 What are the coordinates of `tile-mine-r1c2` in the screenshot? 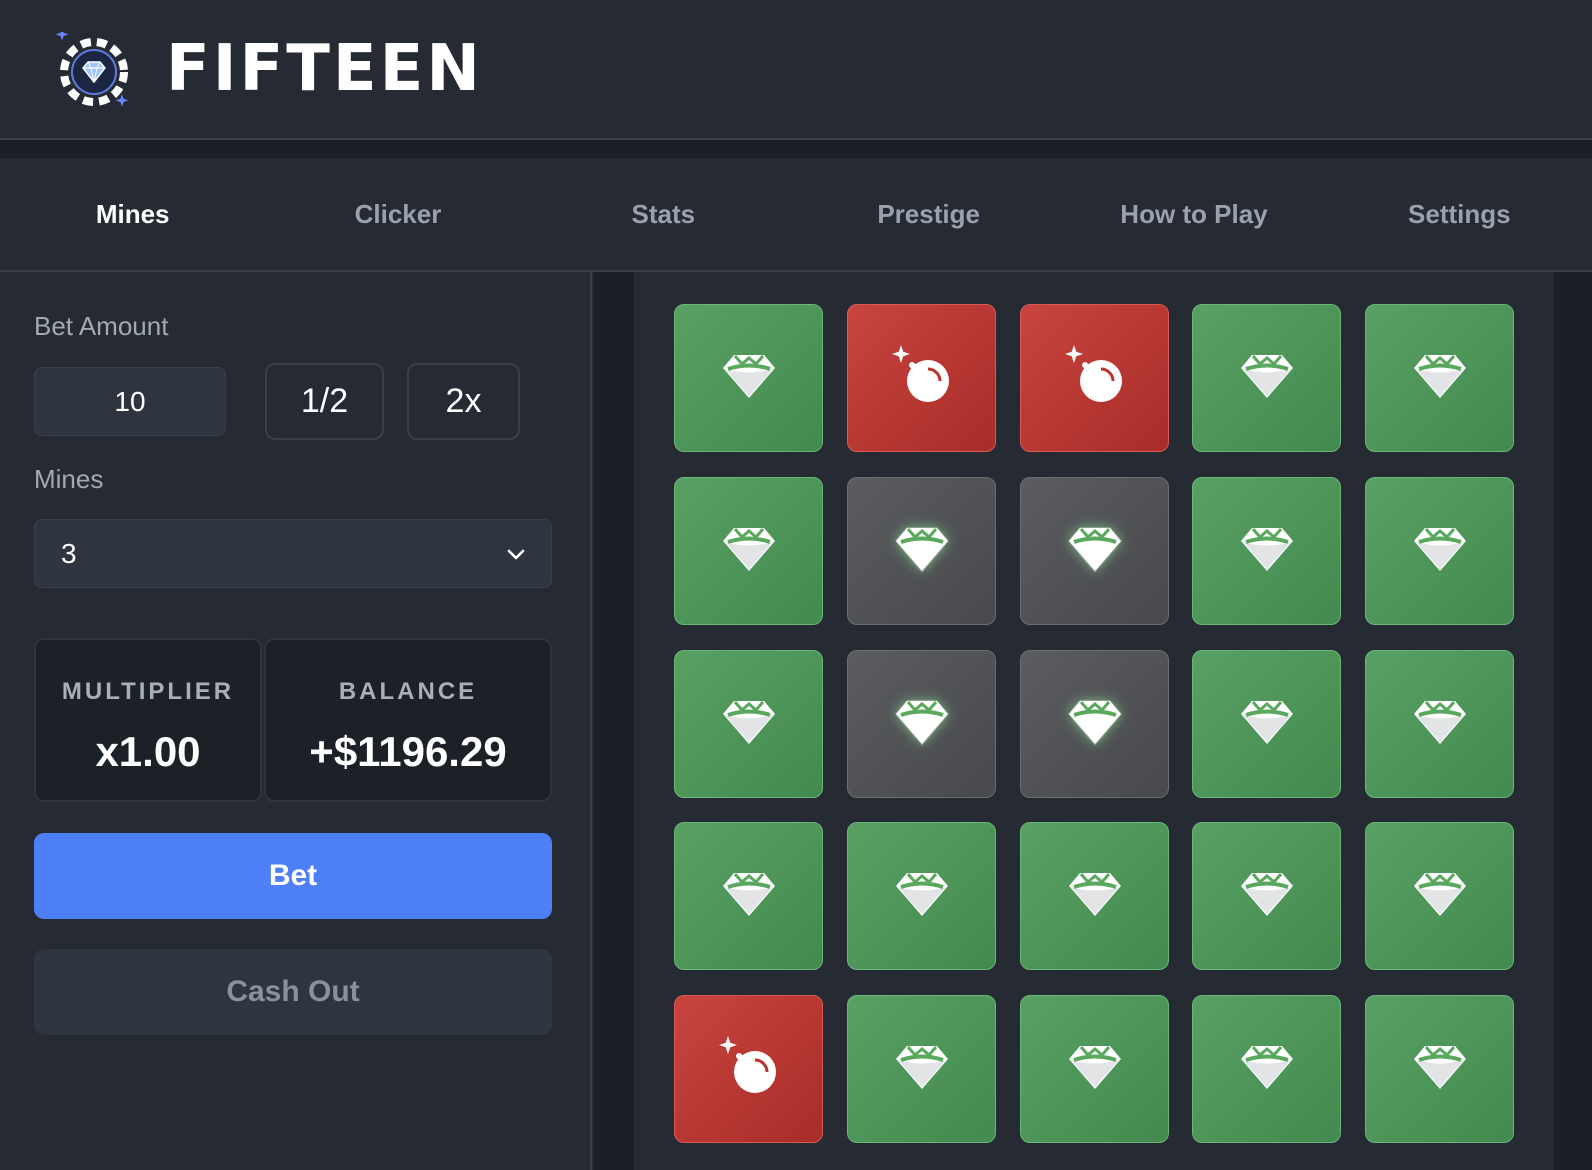 It's located at (921, 378).